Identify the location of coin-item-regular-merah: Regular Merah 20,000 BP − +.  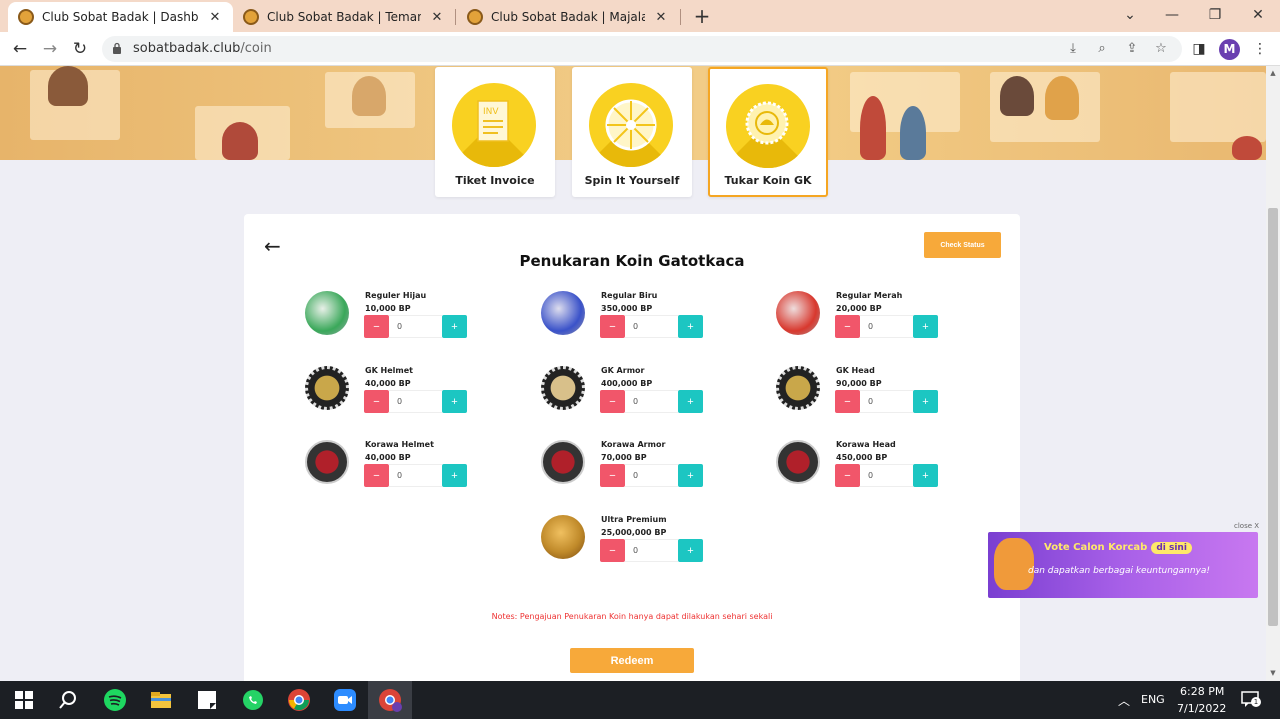
(871, 321).